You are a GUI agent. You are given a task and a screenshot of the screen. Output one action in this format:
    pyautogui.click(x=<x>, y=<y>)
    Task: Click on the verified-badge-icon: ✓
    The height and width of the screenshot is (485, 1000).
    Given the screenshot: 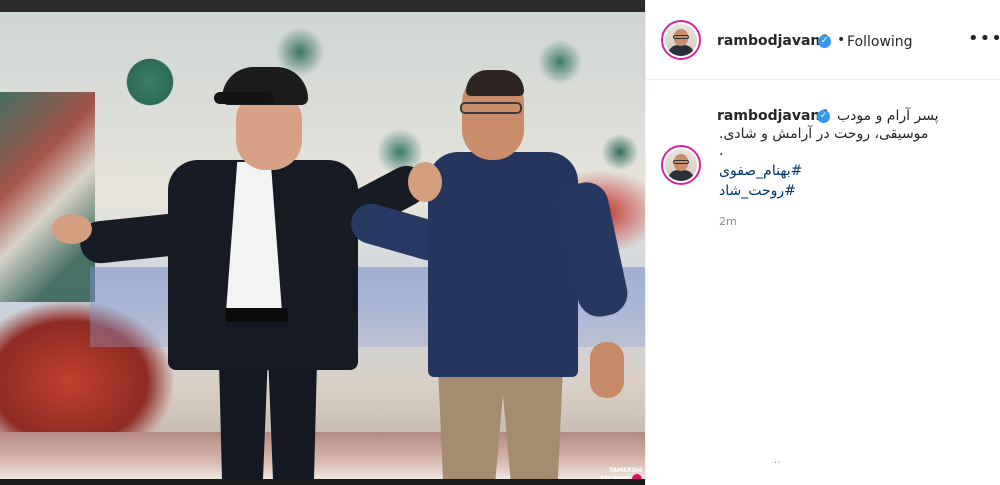 What is the action you would take?
    pyautogui.click(x=824, y=41)
    